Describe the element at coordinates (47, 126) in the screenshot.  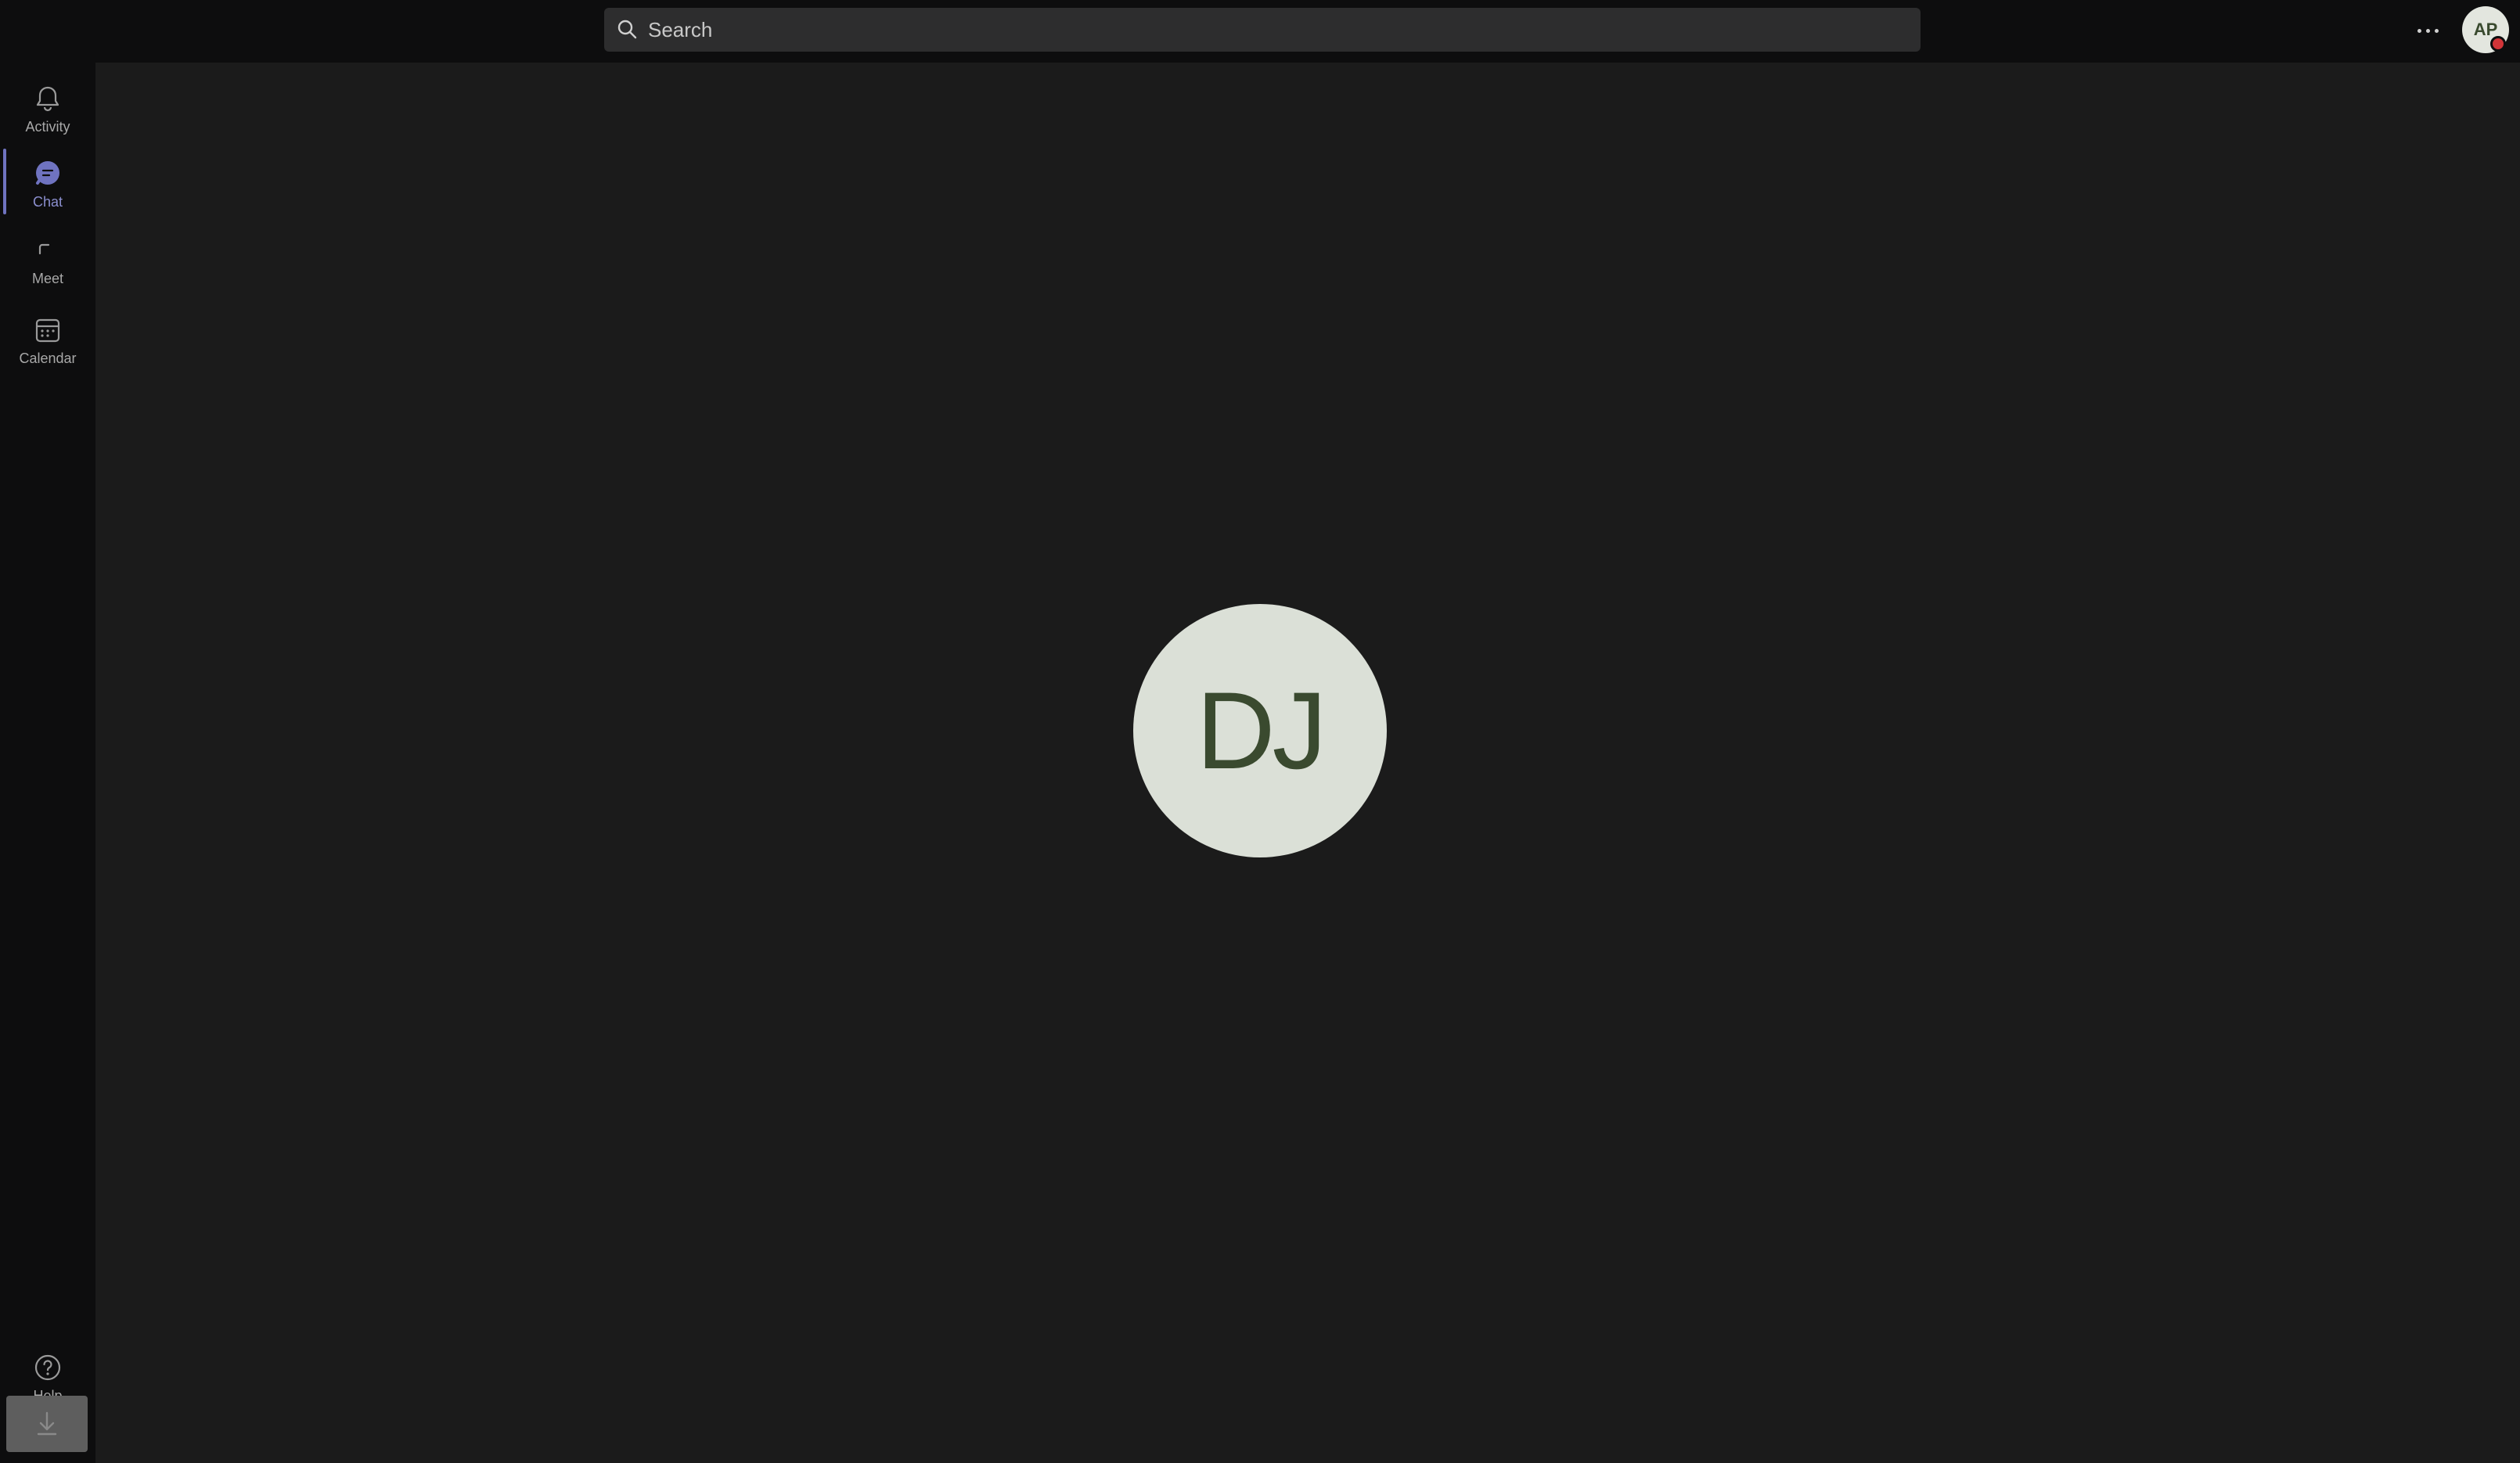
I see `rail-item-label: Activity` at that location.